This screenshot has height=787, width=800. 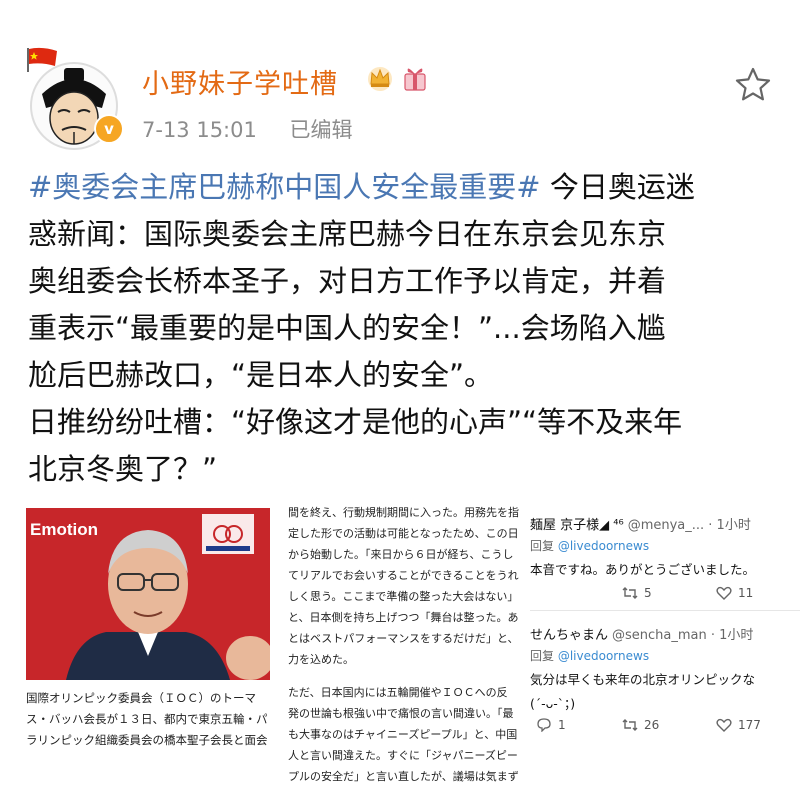 What do you see at coordinates (141, 698) in the screenshot?
I see `caption-line: 国際オリンピック委員会（ＩＯＣ）のトーマ` at bounding box center [141, 698].